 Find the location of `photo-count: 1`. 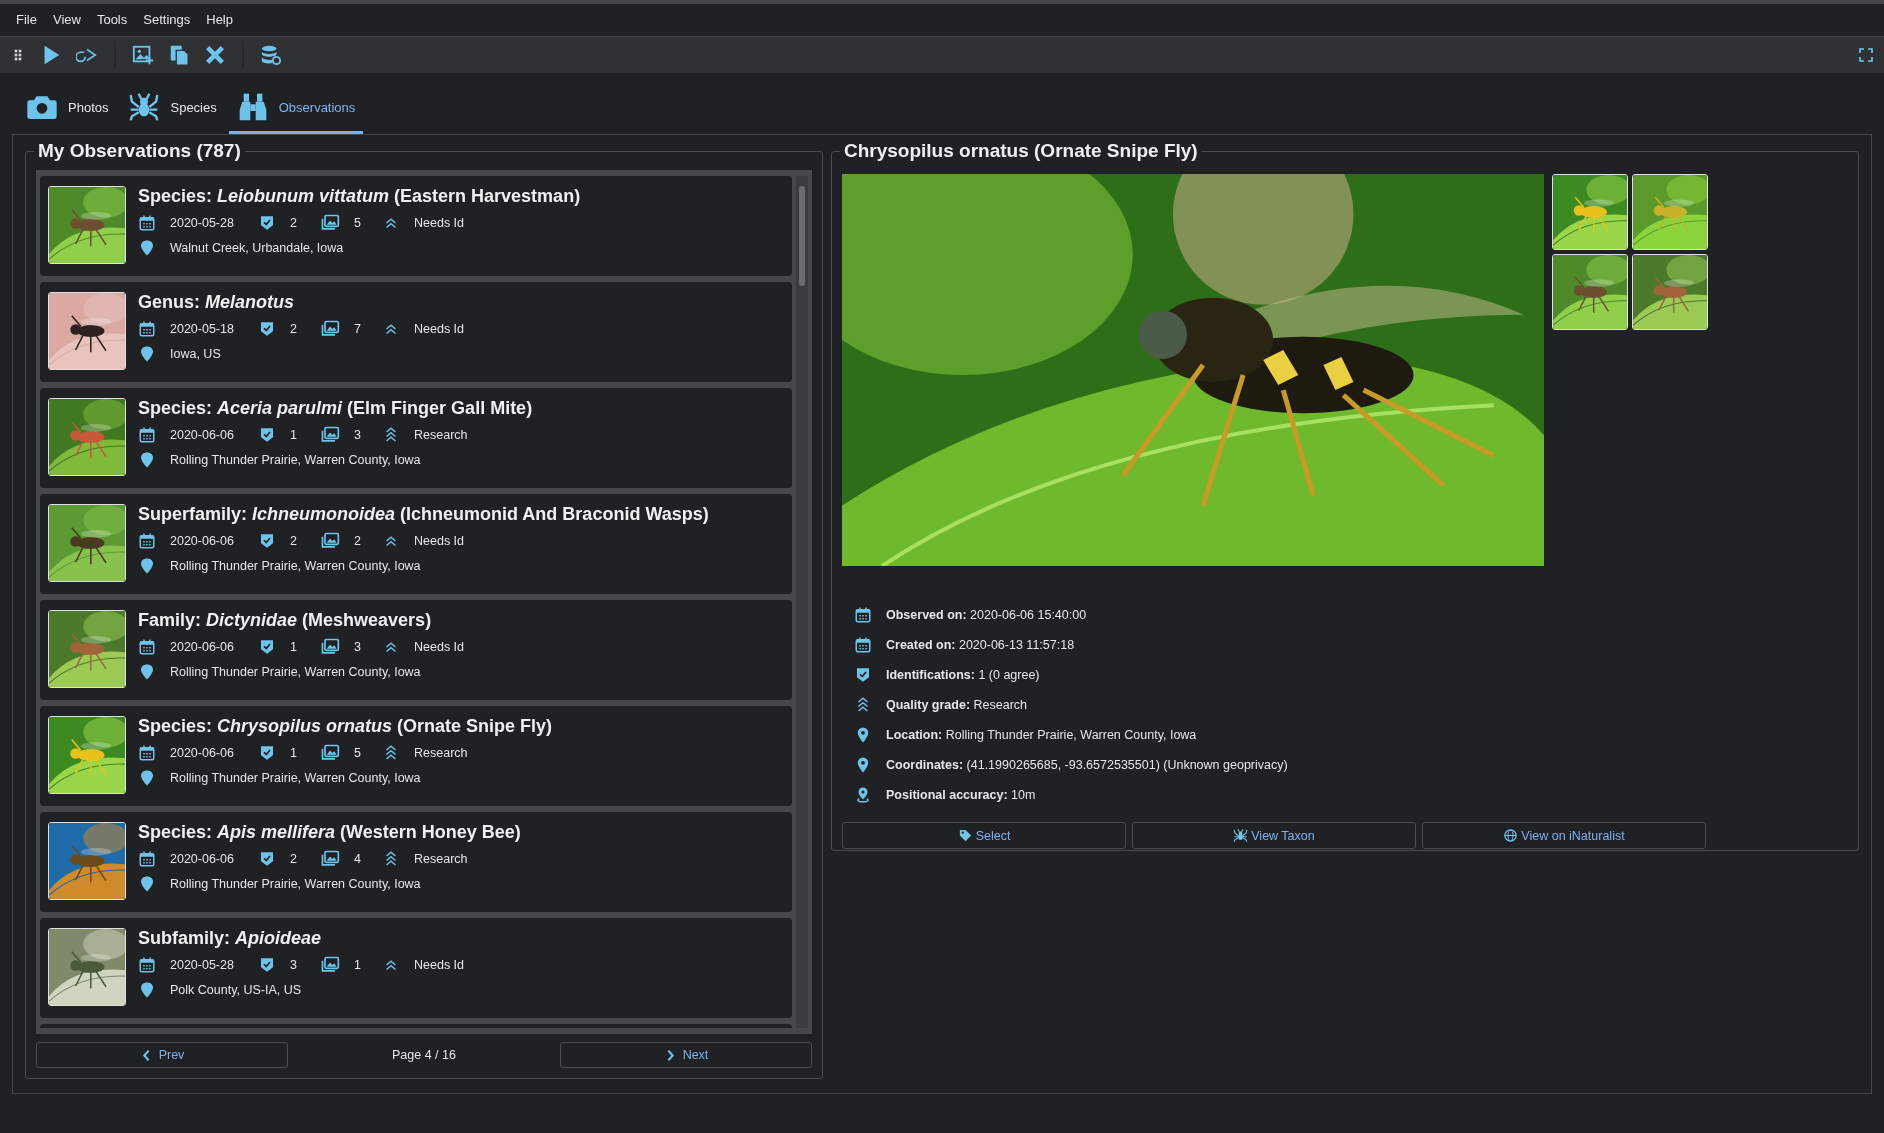

photo-count: 1 is located at coordinates (357, 965).